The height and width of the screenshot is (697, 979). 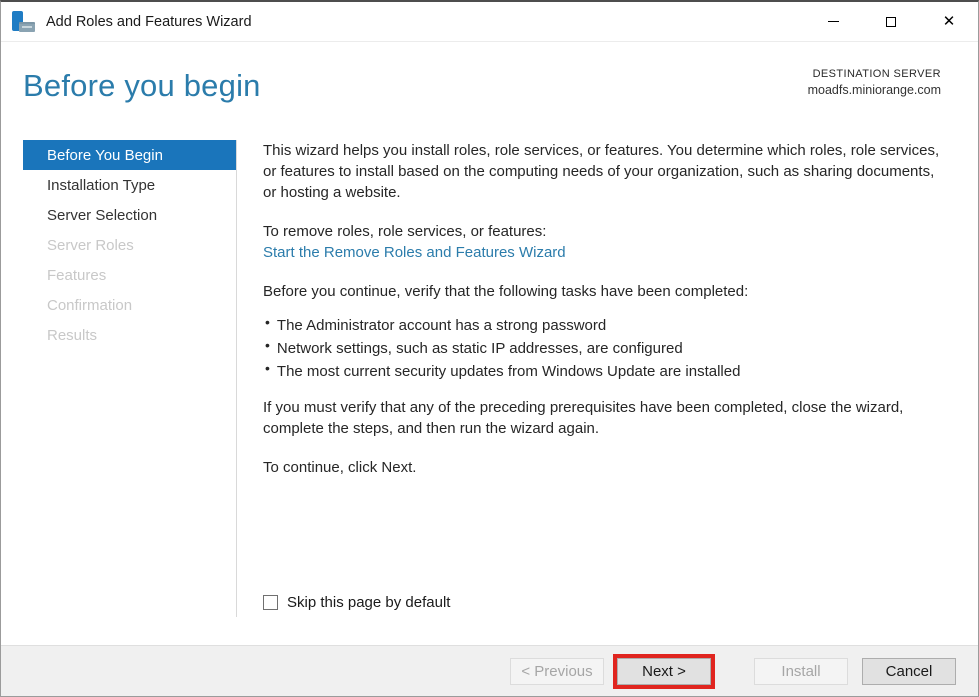 What do you see at coordinates (149, 21) in the screenshot?
I see `window-title: Add Roles and Features Wizard` at bounding box center [149, 21].